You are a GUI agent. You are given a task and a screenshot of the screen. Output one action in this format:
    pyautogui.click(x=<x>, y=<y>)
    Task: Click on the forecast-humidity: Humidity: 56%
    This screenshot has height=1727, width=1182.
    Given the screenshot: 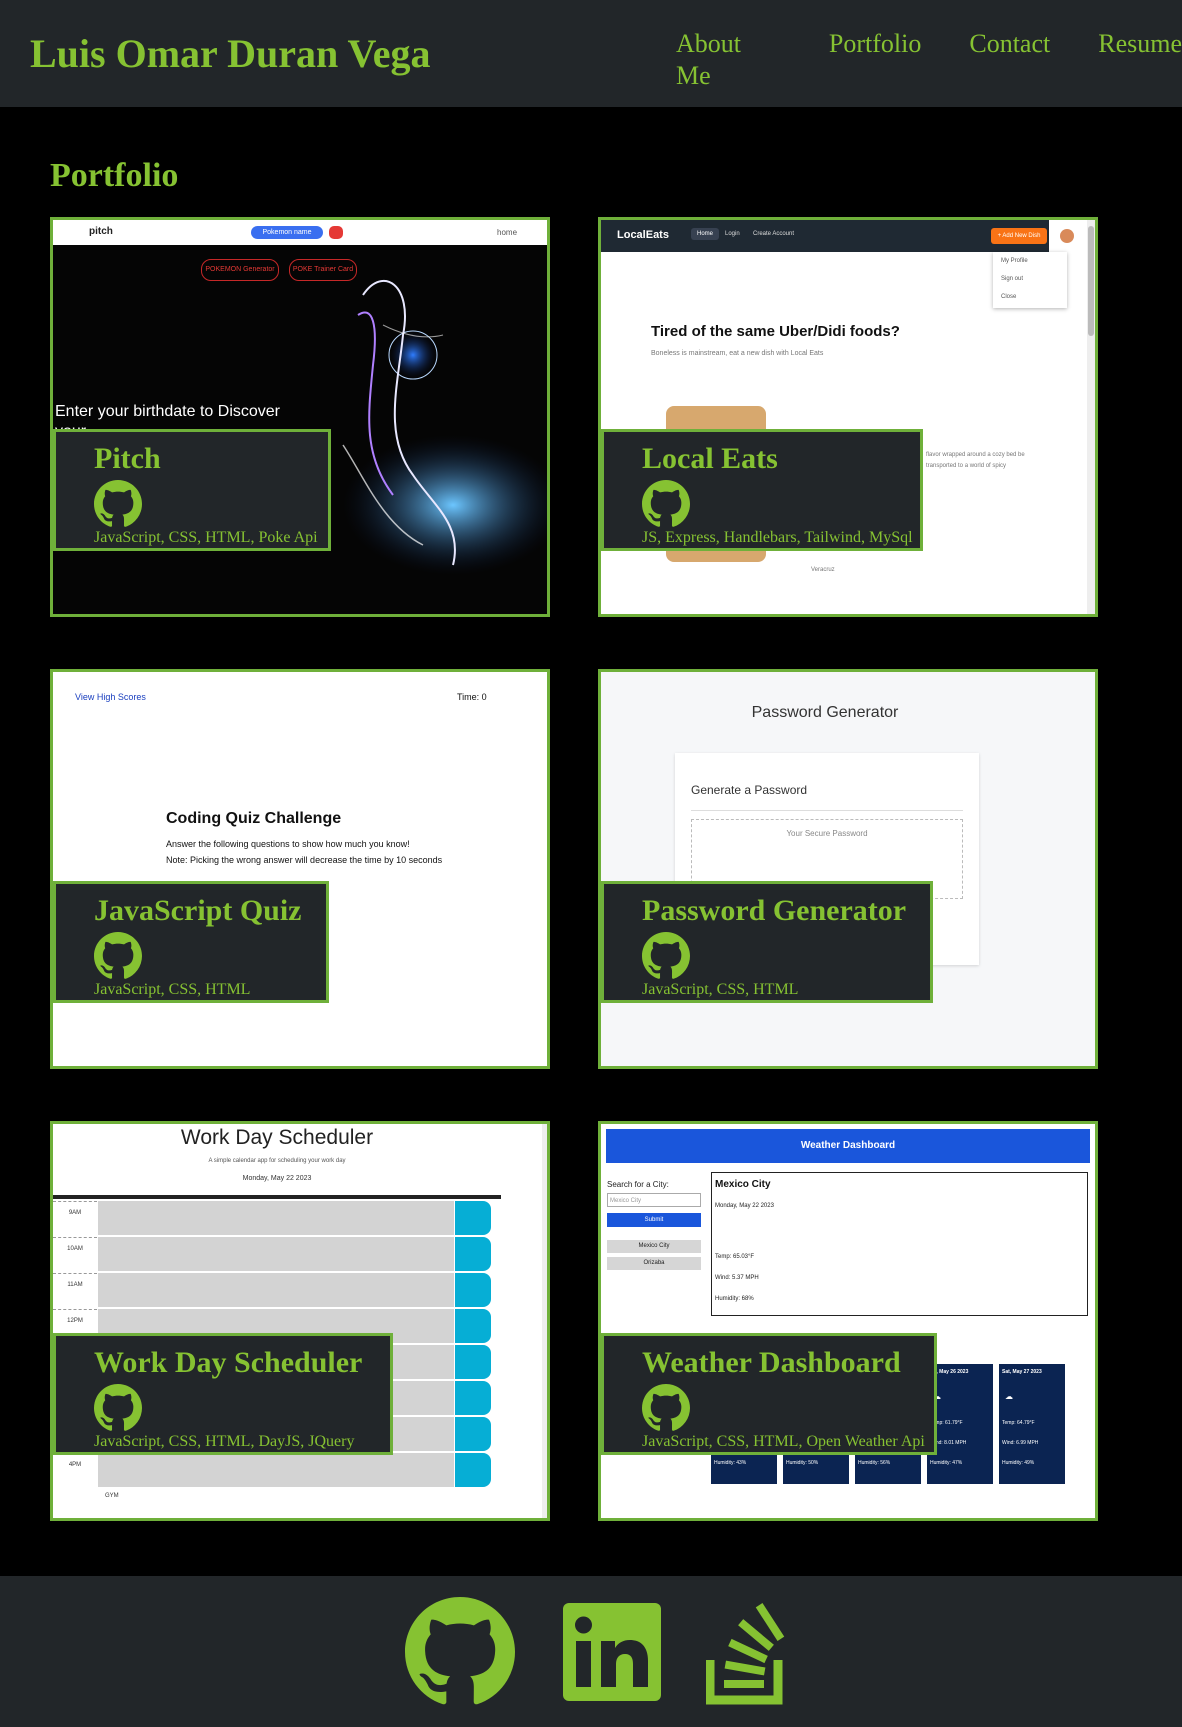 What is the action you would take?
    pyautogui.click(x=874, y=1463)
    